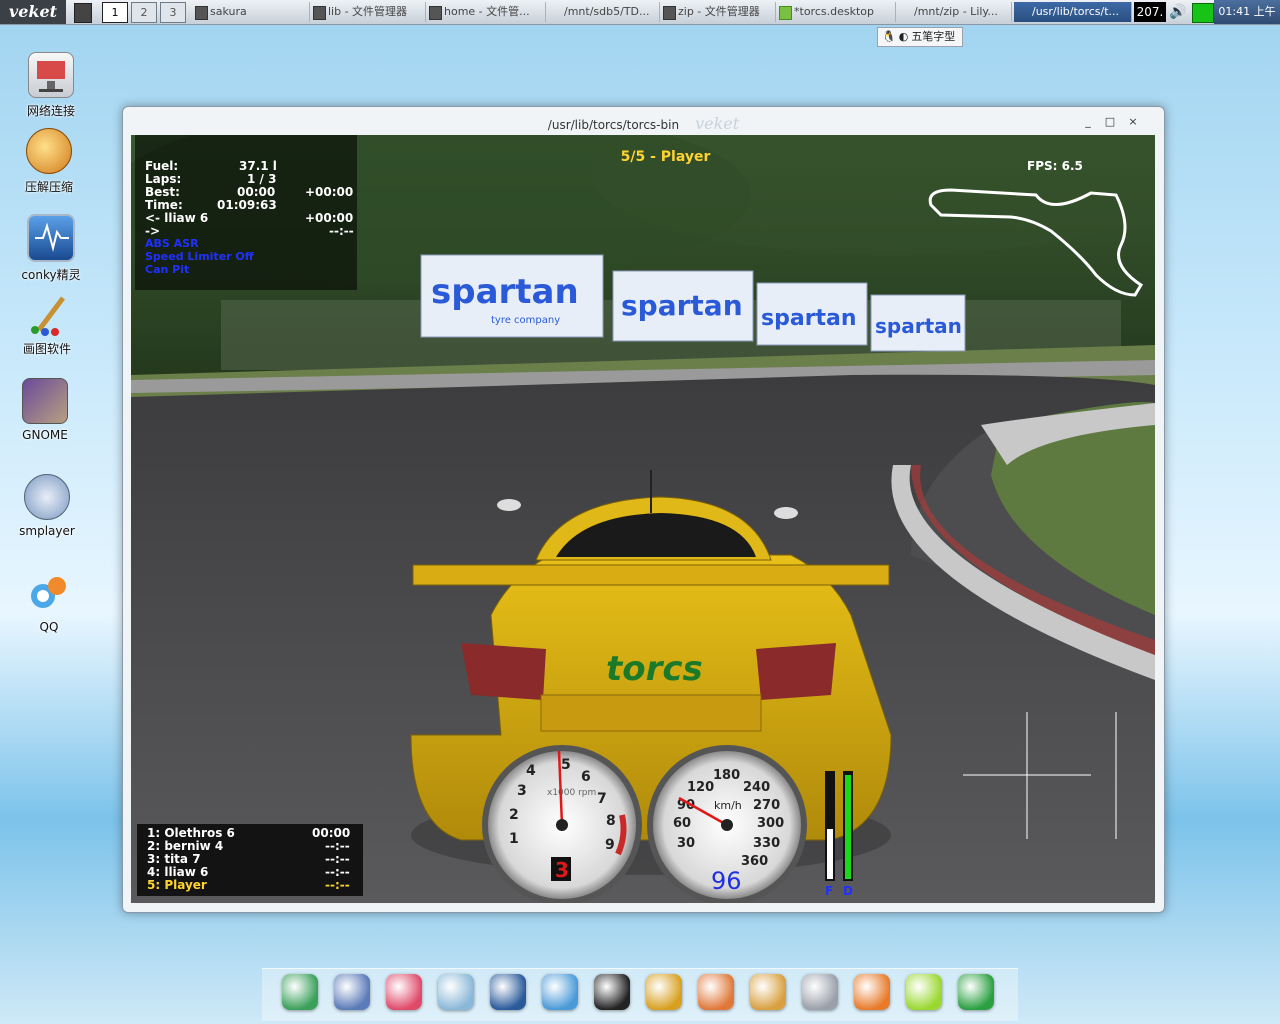 Image resolution: width=1280 pixels, height=1024 pixels. What do you see at coordinates (766, 805) in the screenshot?
I see `speed-tick-270: 270` at bounding box center [766, 805].